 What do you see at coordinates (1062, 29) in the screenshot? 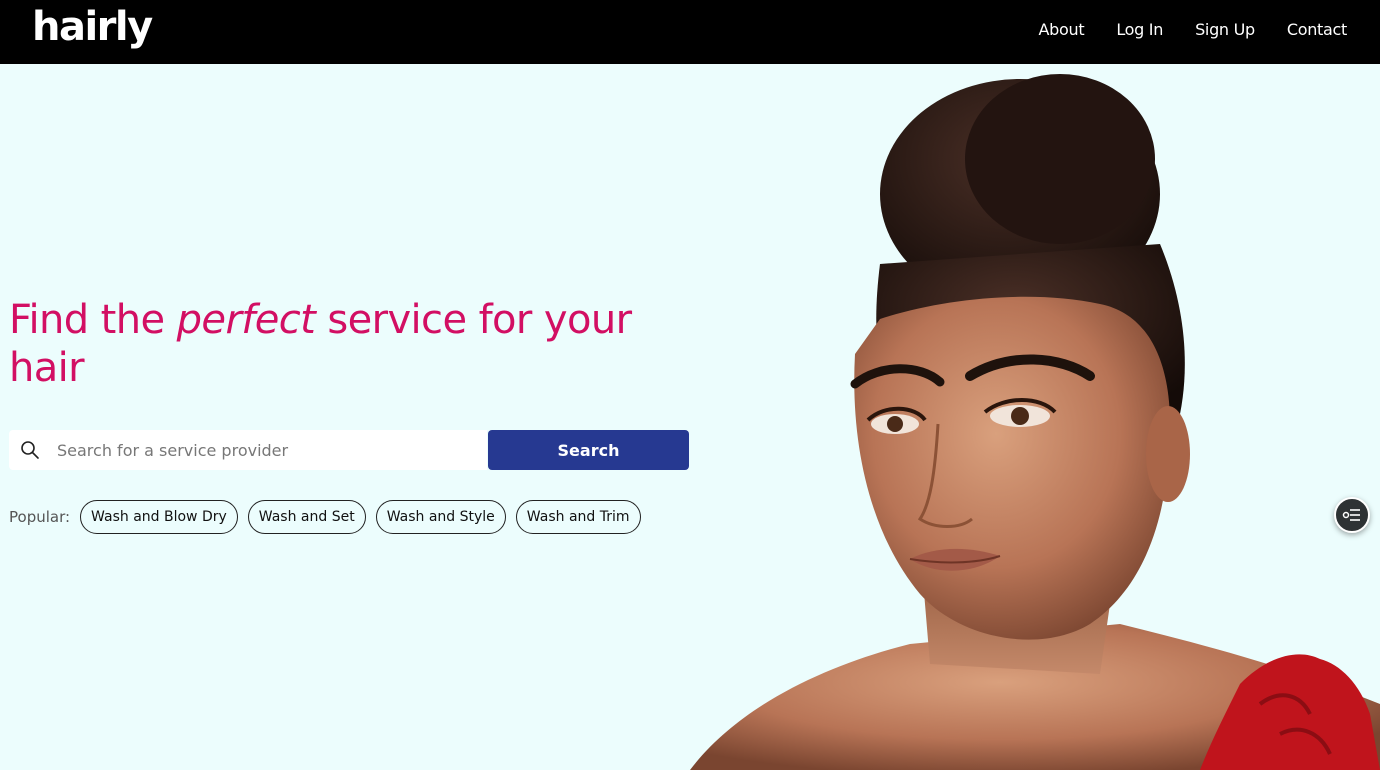
I see `nav-about-link: About` at bounding box center [1062, 29].